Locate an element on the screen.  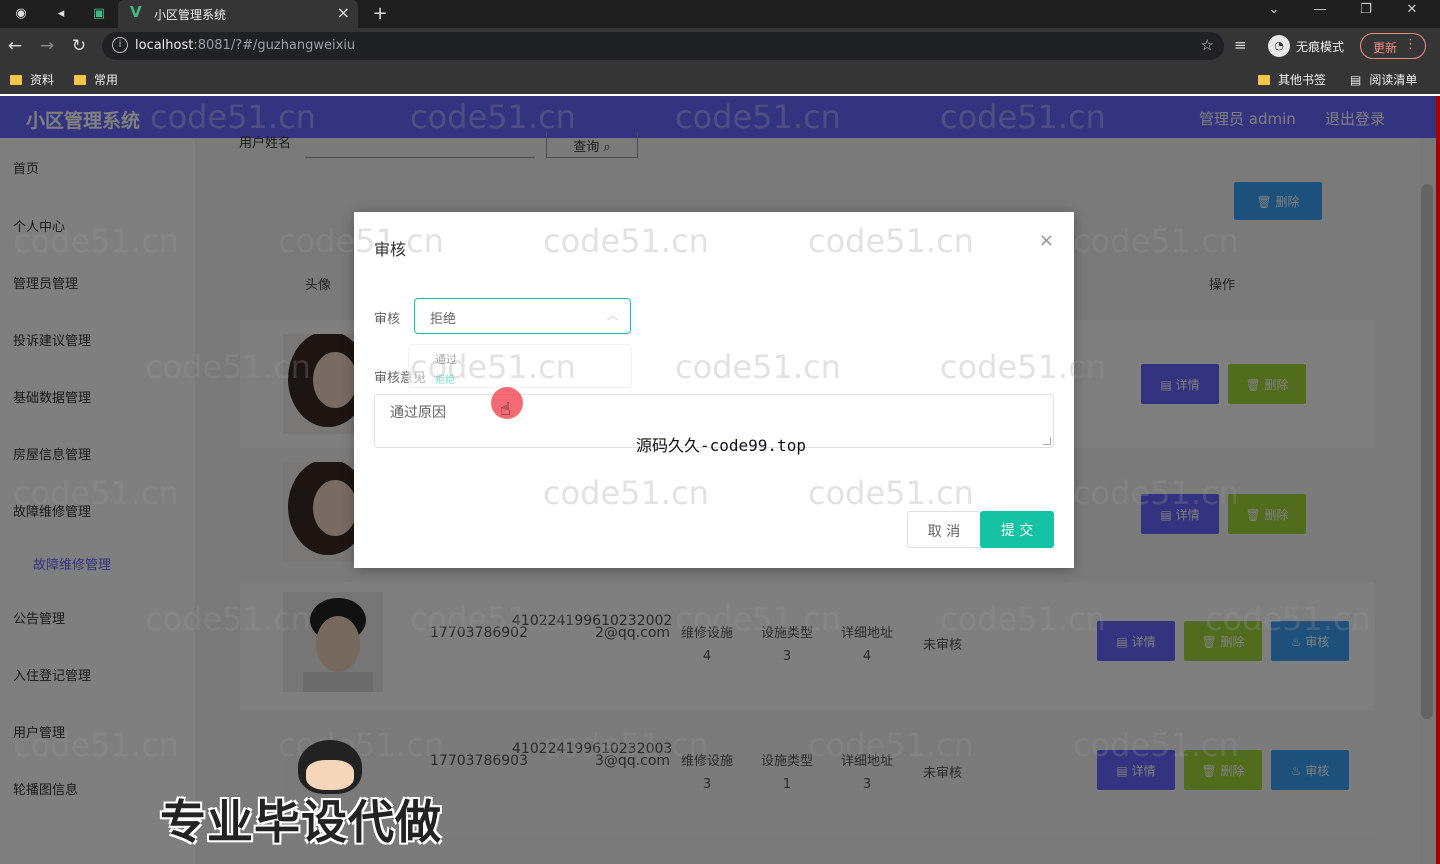
tab-search-icon: ⌄ is located at coordinates (1274, 11).